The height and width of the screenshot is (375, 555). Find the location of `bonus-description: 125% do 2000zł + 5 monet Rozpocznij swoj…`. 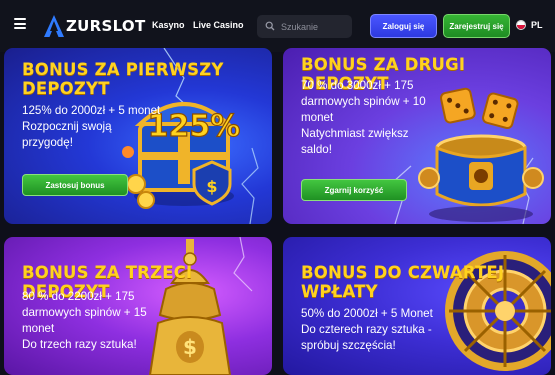

bonus-description: 125% do 2000zł + 5 monet Rozpocznij swoj… is located at coordinates (91, 127).